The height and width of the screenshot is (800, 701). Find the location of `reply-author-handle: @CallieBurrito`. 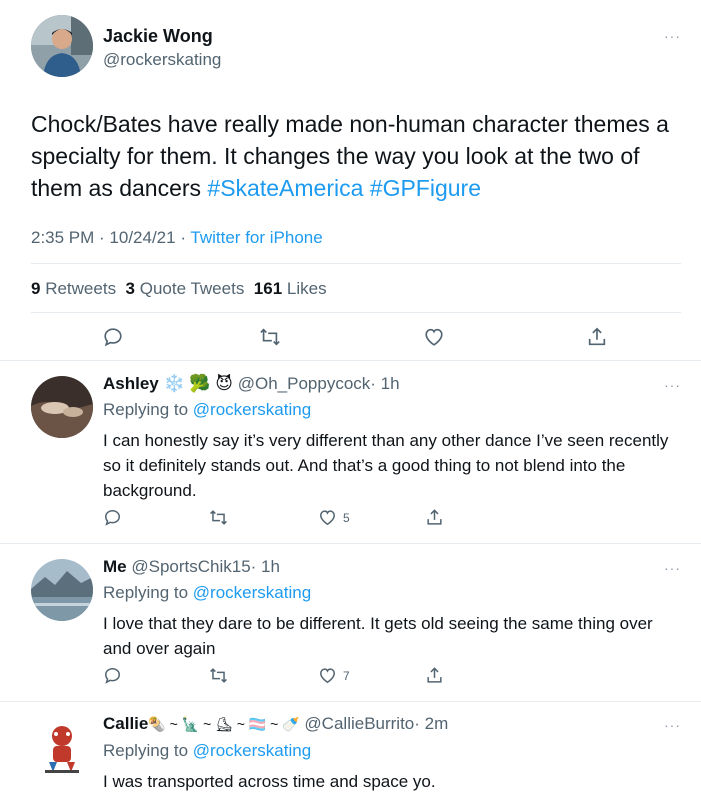

reply-author-handle: @CallieBurrito is located at coordinates (359, 723).